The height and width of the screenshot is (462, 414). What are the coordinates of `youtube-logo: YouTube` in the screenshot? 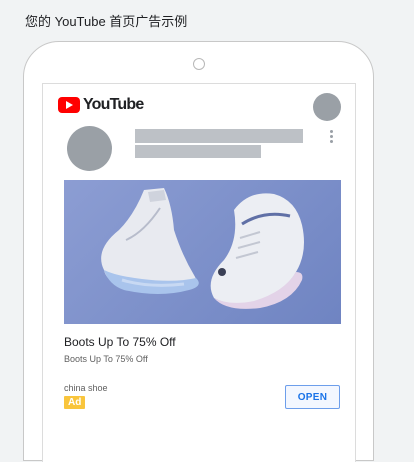 It's located at (101, 105).